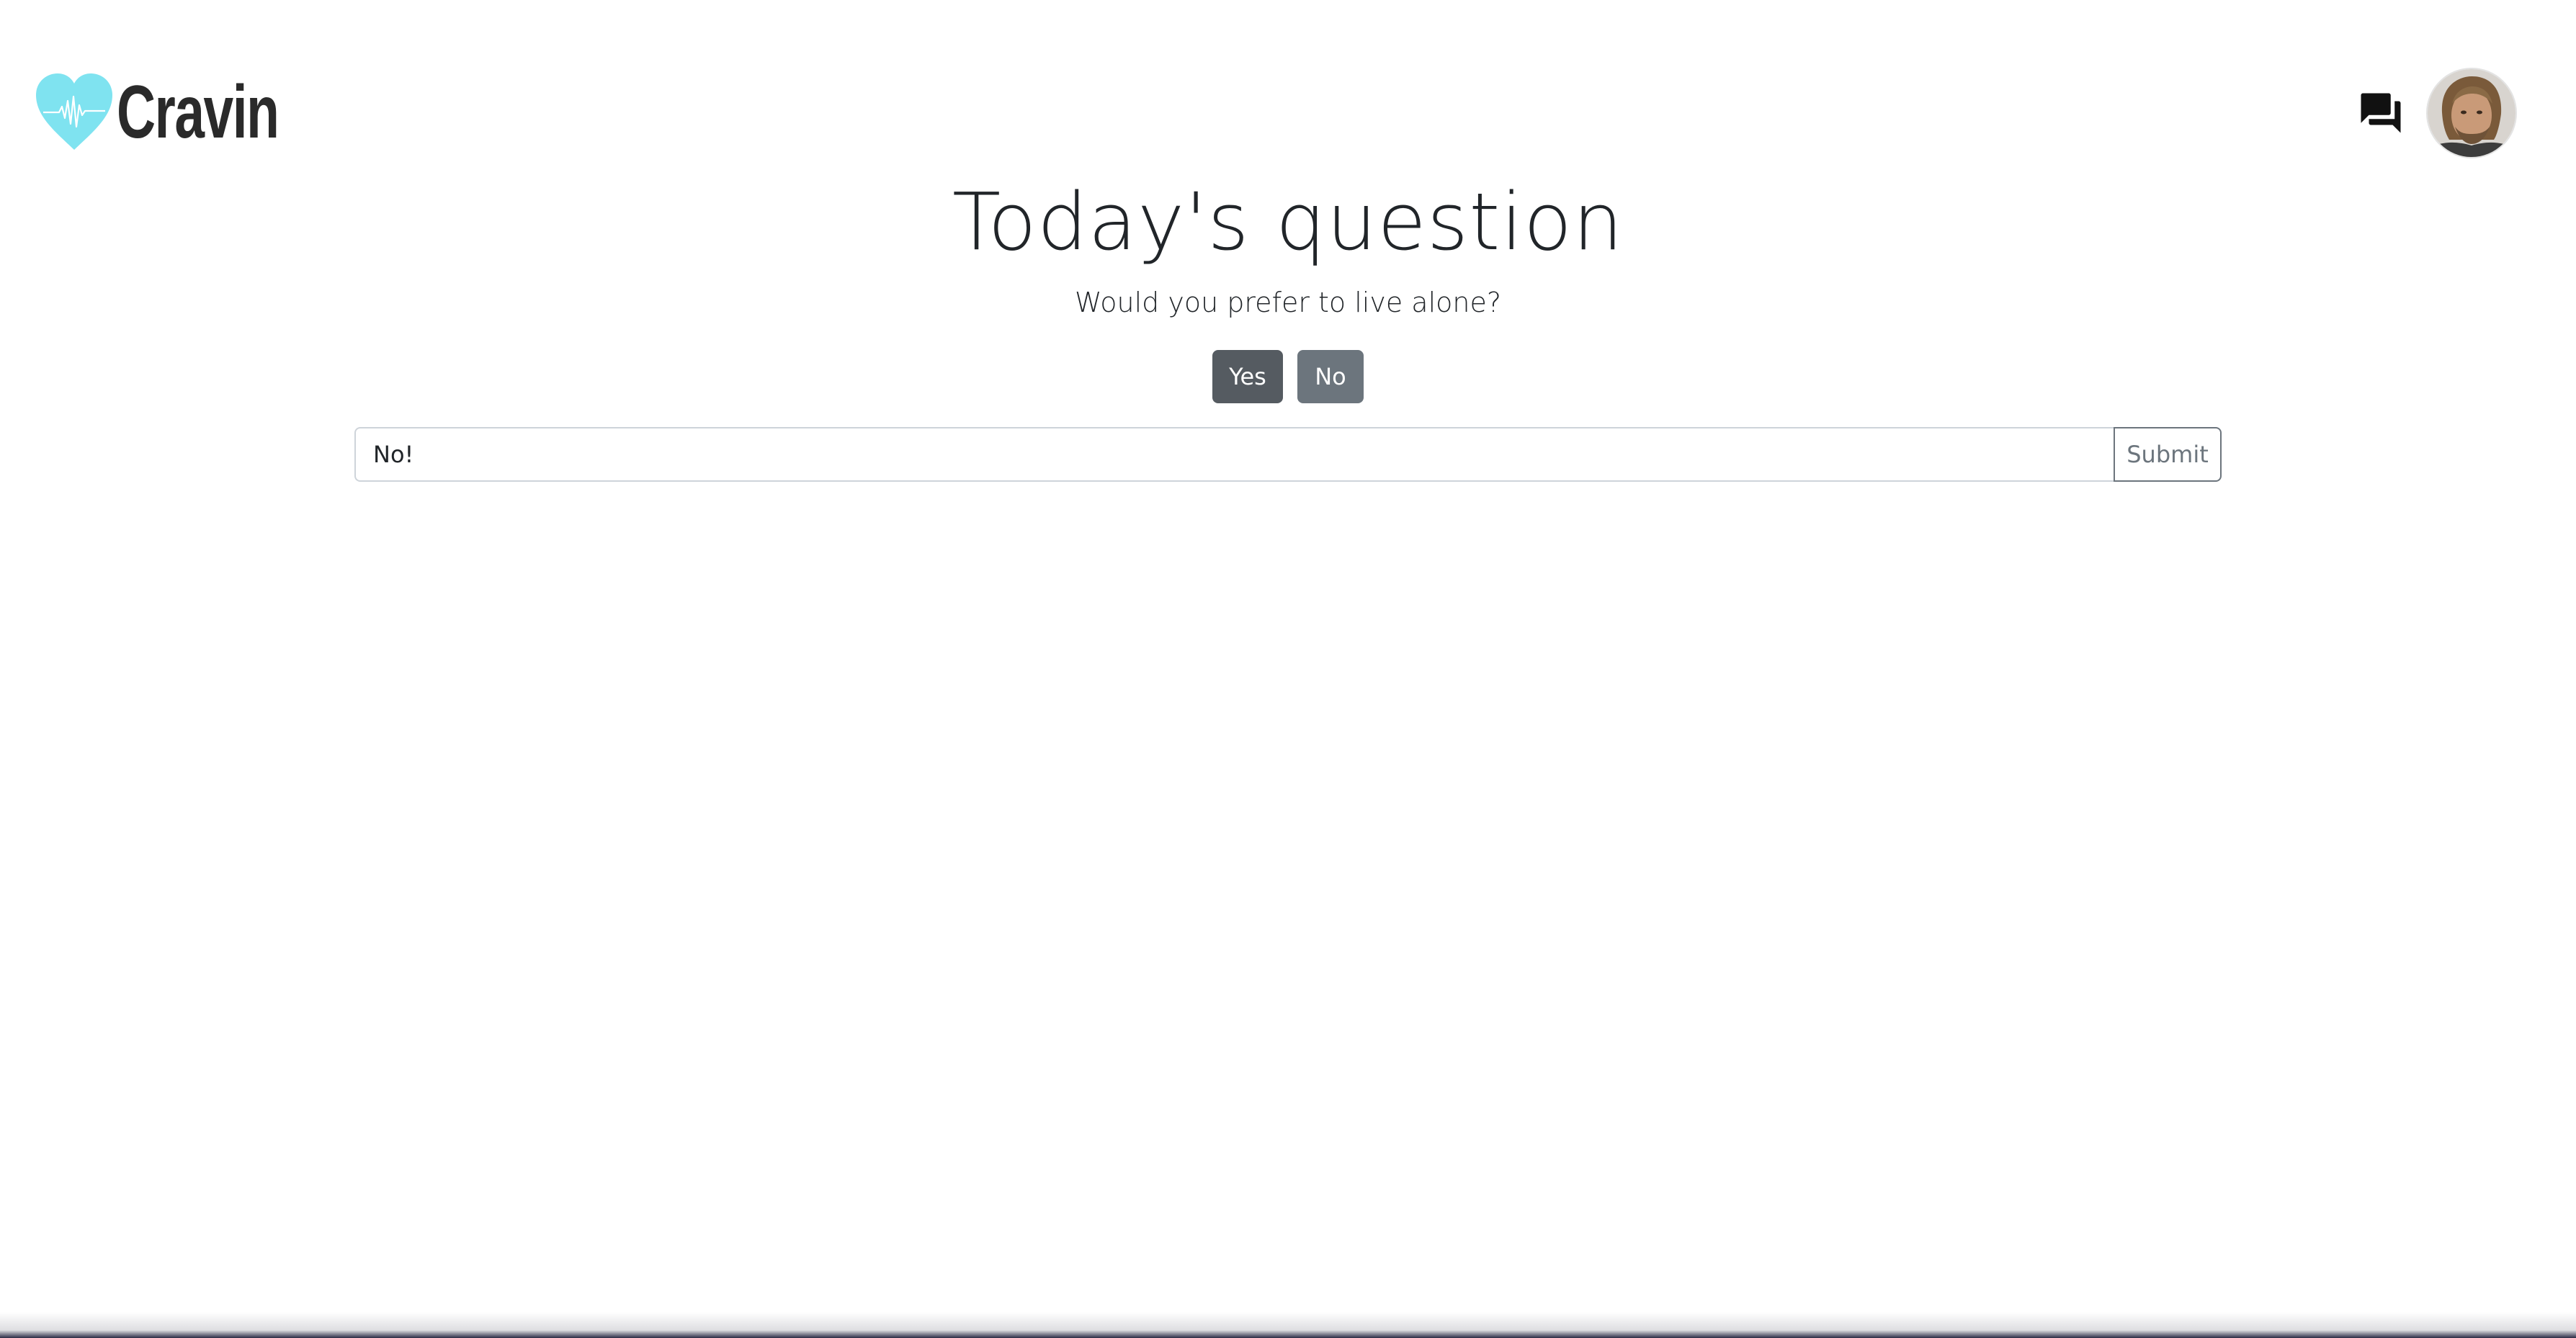 The height and width of the screenshot is (1338, 2576). I want to click on answer-form: Submit, so click(1288, 454).